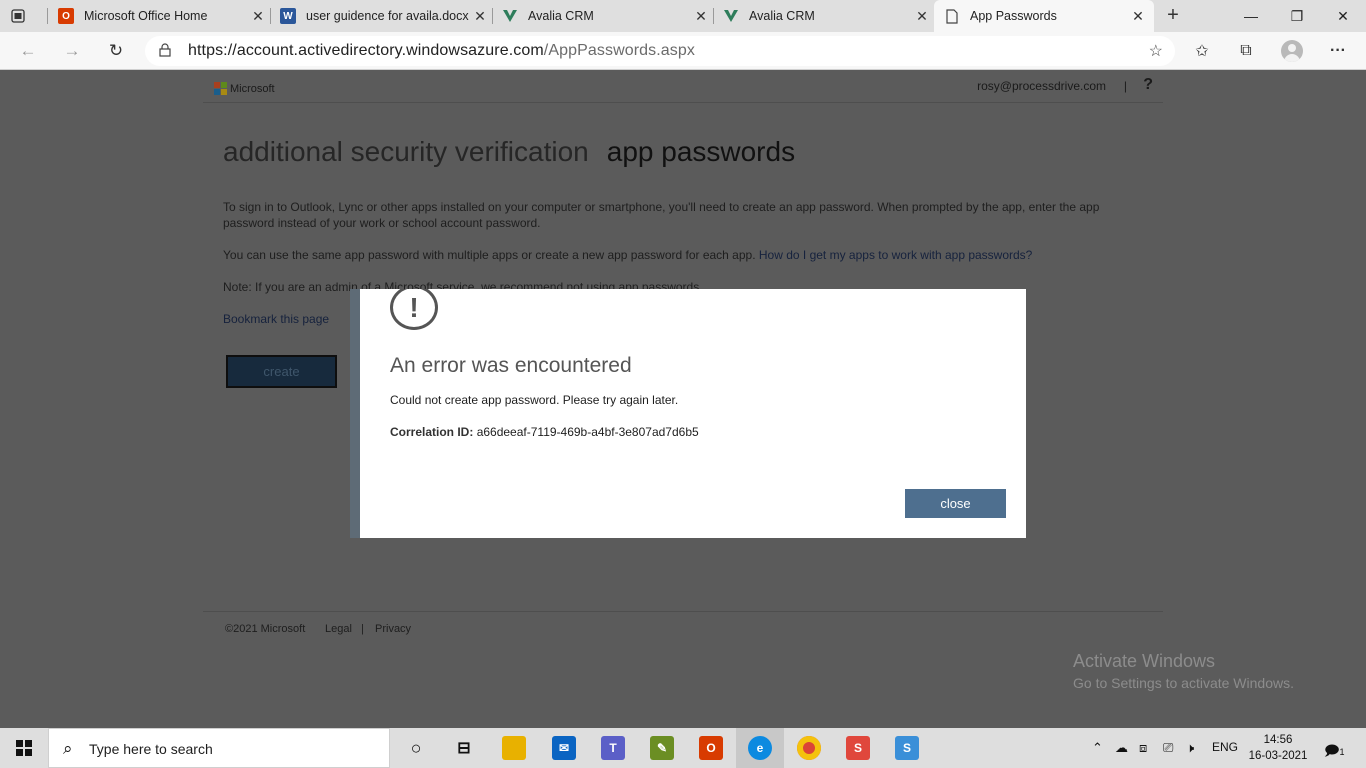 Image resolution: width=1366 pixels, height=768 pixels. Describe the element at coordinates (219, 748) in the screenshot. I see `taskbar-search: ⌕ Type here to search` at that location.